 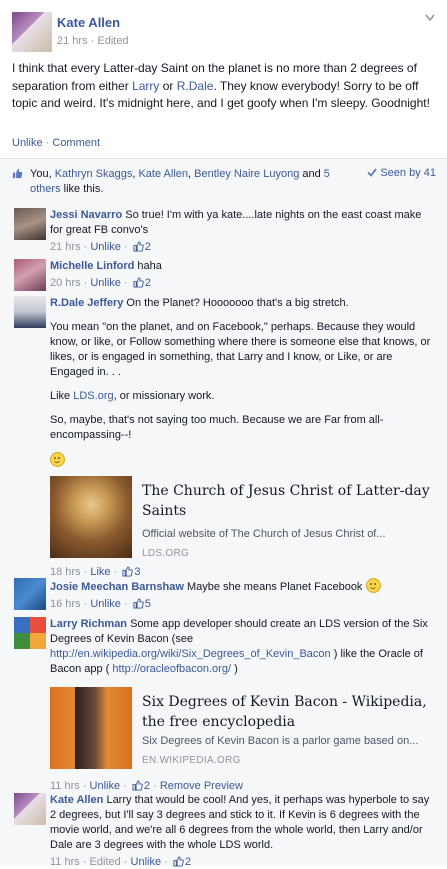 I want to click on comment-meta: 18 hrs · Like · 3, so click(x=95, y=572).